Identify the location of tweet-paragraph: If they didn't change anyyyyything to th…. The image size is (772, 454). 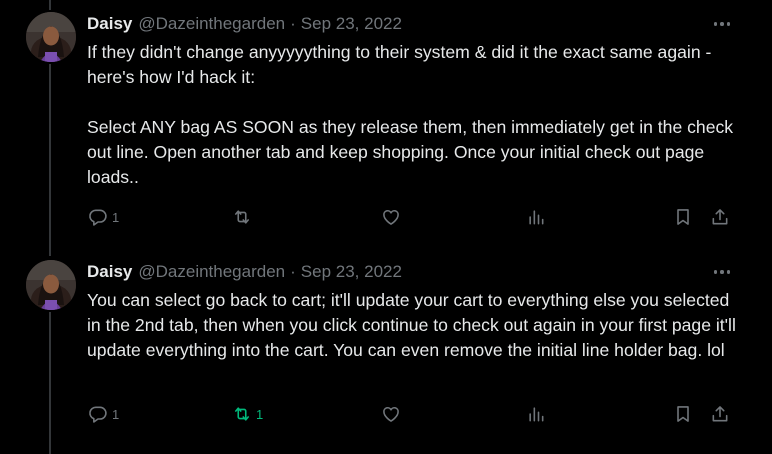
(399, 64).